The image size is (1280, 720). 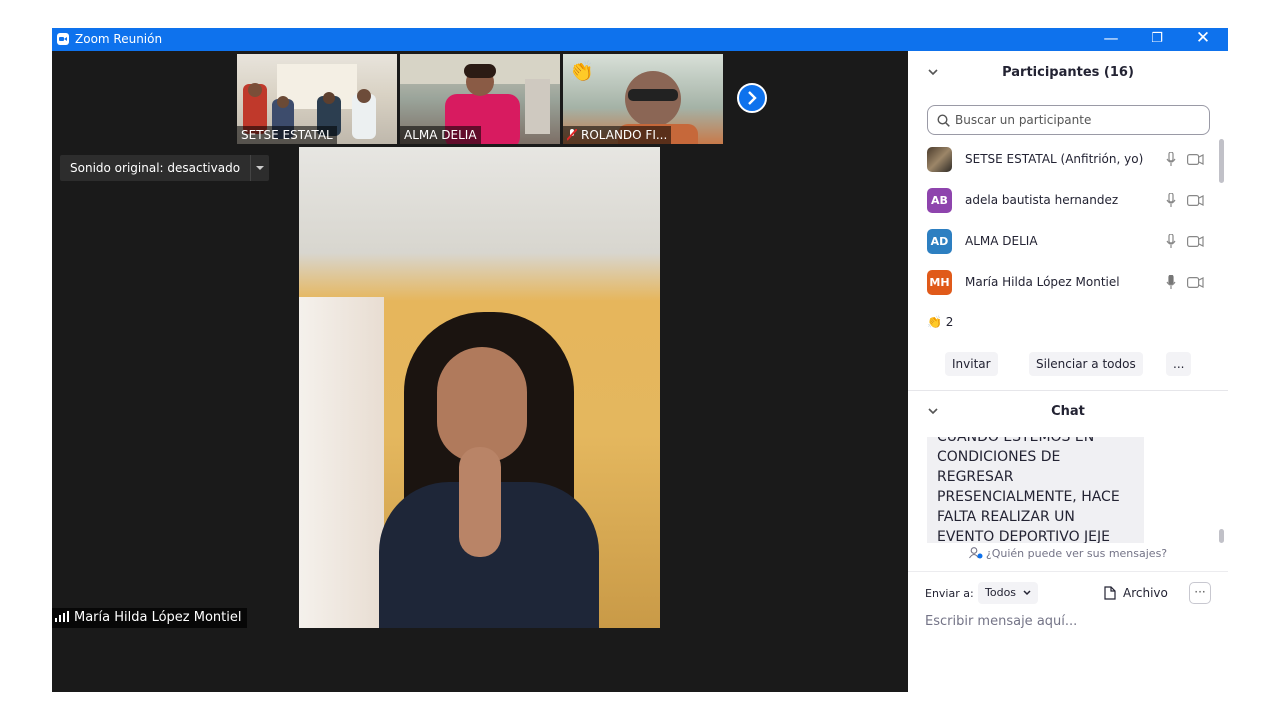 What do you see at coordinates (1023, 120) in the screenshot?
I see `search-placeholder: Buscar un participante` at bounding box center [1023, 120].